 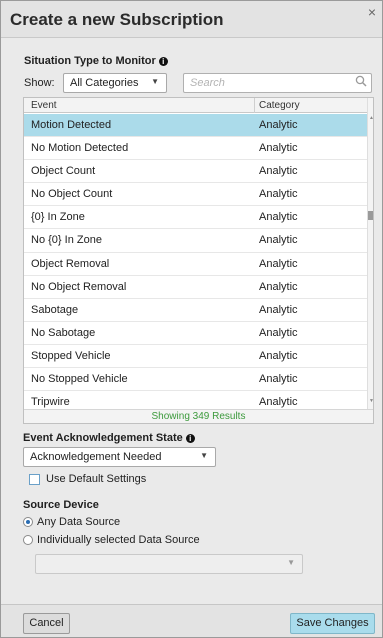 What do you see at coordinates (63, 171) in the screenshot?
I see `event-cell: Object Count` at bounding box center [63, 171].